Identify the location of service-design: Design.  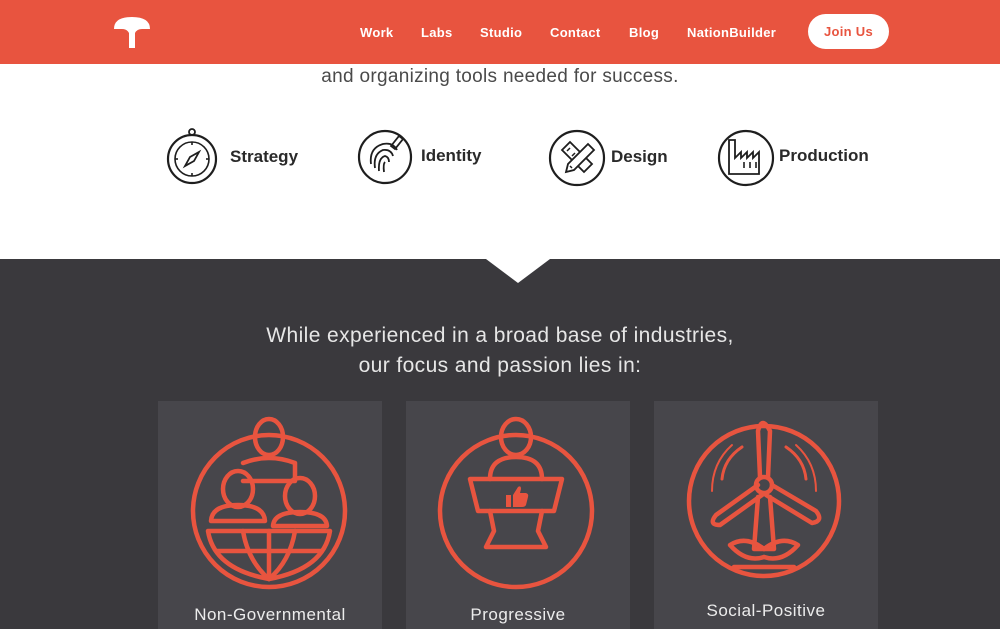
(618, 158).